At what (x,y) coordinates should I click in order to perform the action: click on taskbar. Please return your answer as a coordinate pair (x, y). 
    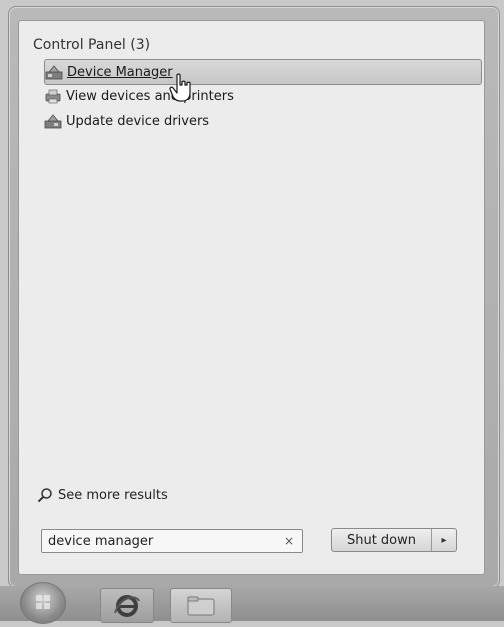
    Looking at the image, I should click on (252, 603).